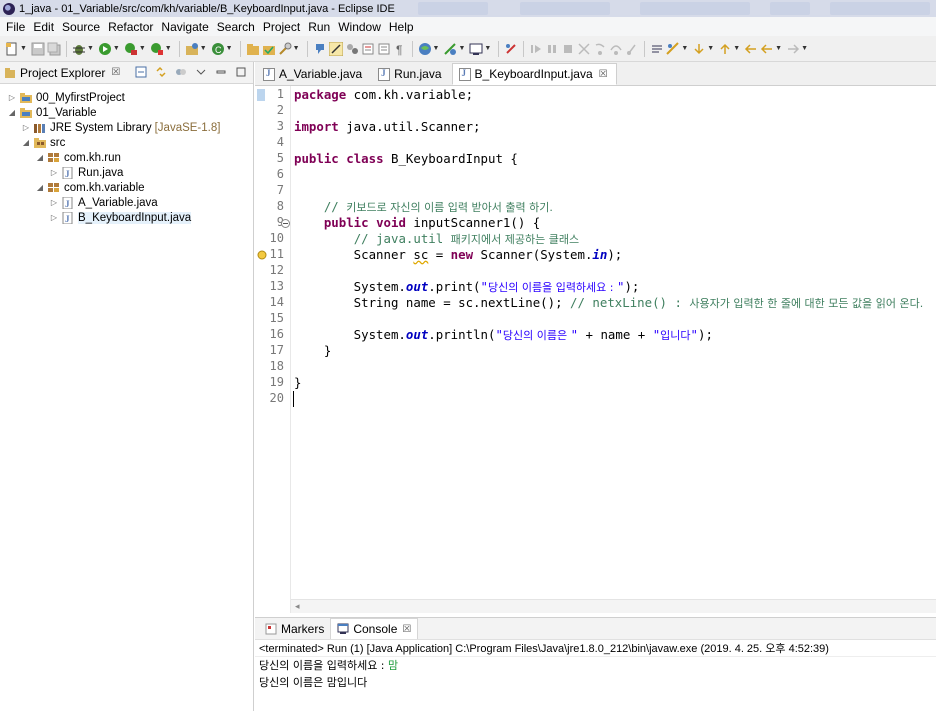 Image resolution: width=936 pixels, height=711 pixels. Describe the element at coordinates (613, 606) in the screenshot. I see `horizontal-scrollbar: ◂` at that location.